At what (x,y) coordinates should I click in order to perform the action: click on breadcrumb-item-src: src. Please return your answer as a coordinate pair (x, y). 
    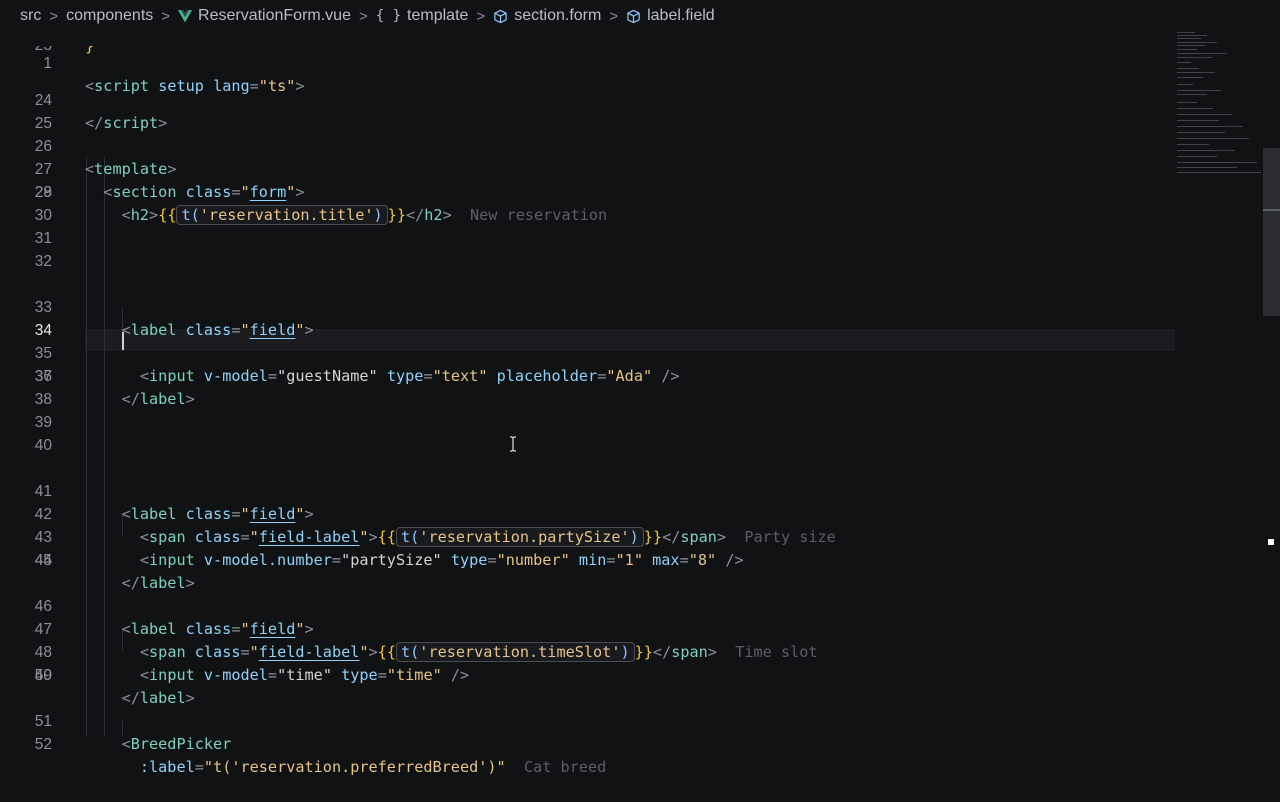
    Looking at the image, I should click on (30, 16).